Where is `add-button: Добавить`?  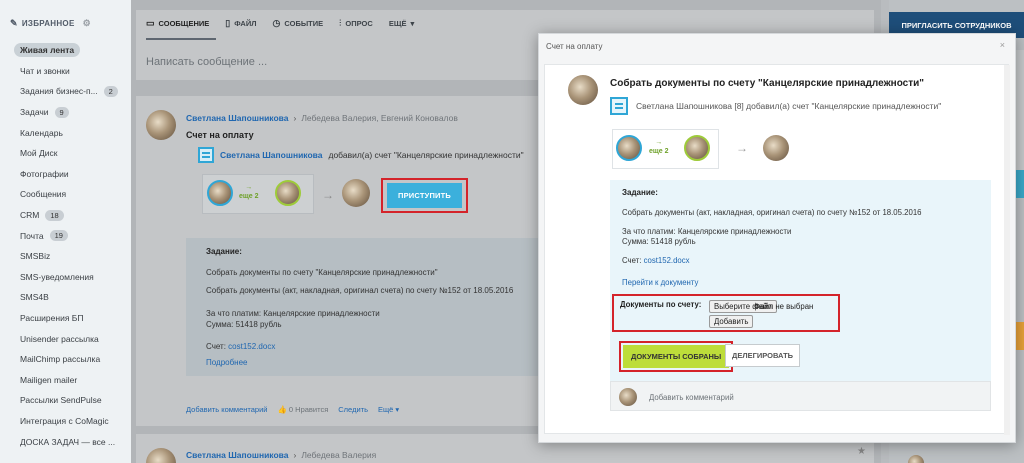
add-button: Добавить is located at coordinates (731, 321).